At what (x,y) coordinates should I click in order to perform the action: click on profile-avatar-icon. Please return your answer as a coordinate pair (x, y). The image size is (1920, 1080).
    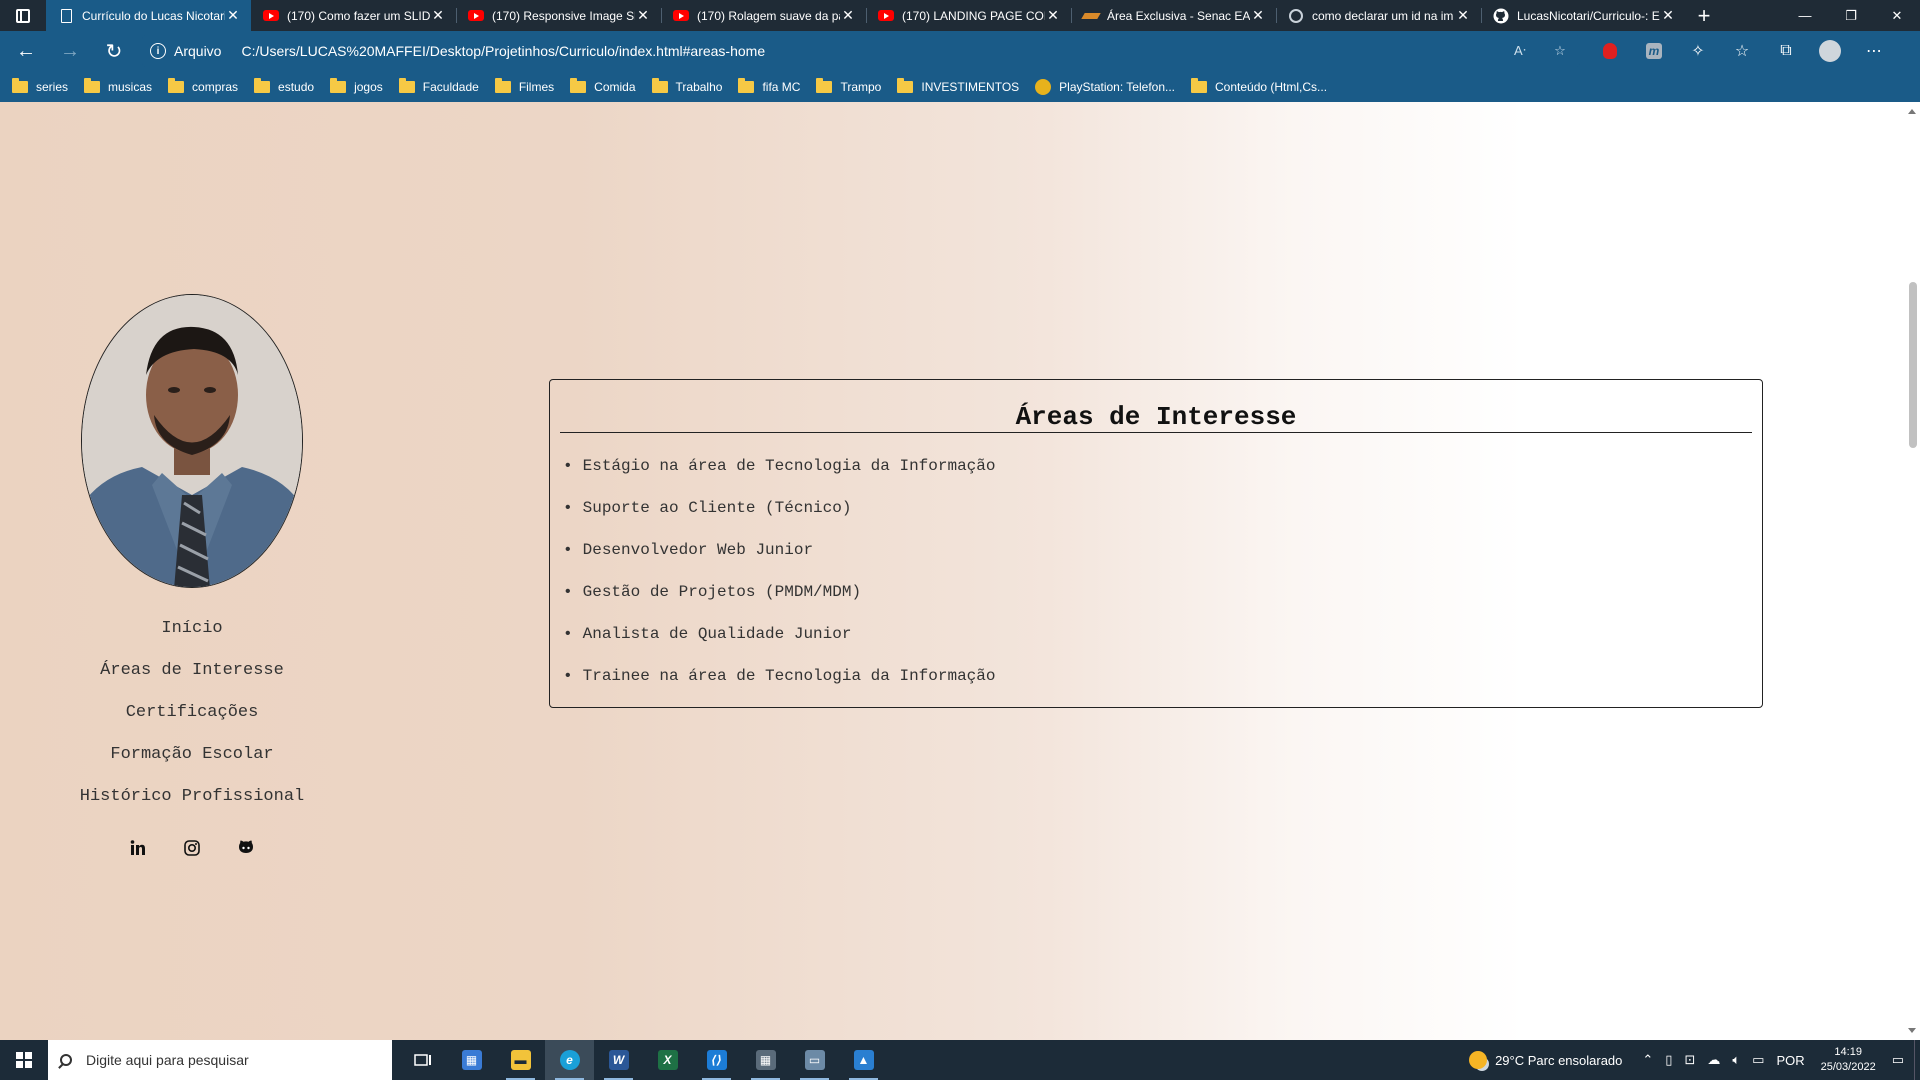
    Looking at the image, I should click on (1830, 51).